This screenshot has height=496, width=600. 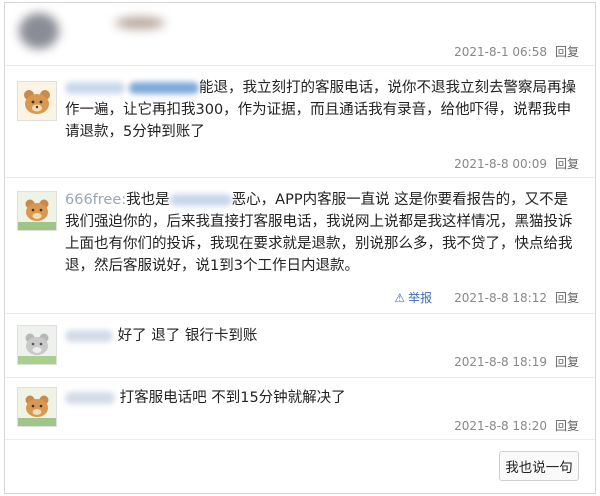 I want to click on comment-body: 好了 退了 银行卡到账, so click(x=321, y=336).